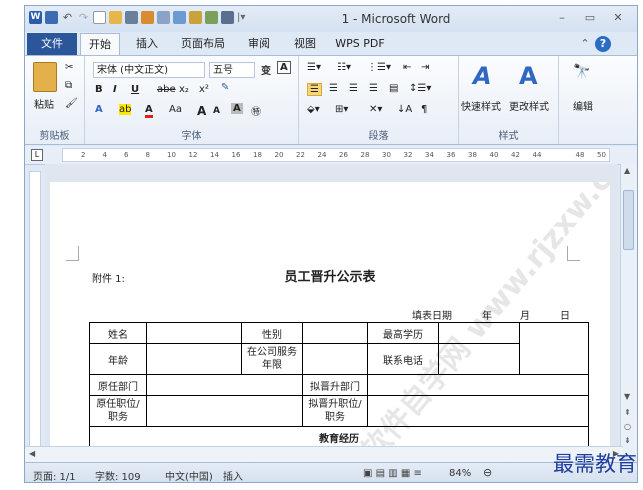 The image size is (643, 490). What do you see at coordinates (204, 89) in the screenshot?
I see `superscript-button: x²` at bounding box center [204, 89].